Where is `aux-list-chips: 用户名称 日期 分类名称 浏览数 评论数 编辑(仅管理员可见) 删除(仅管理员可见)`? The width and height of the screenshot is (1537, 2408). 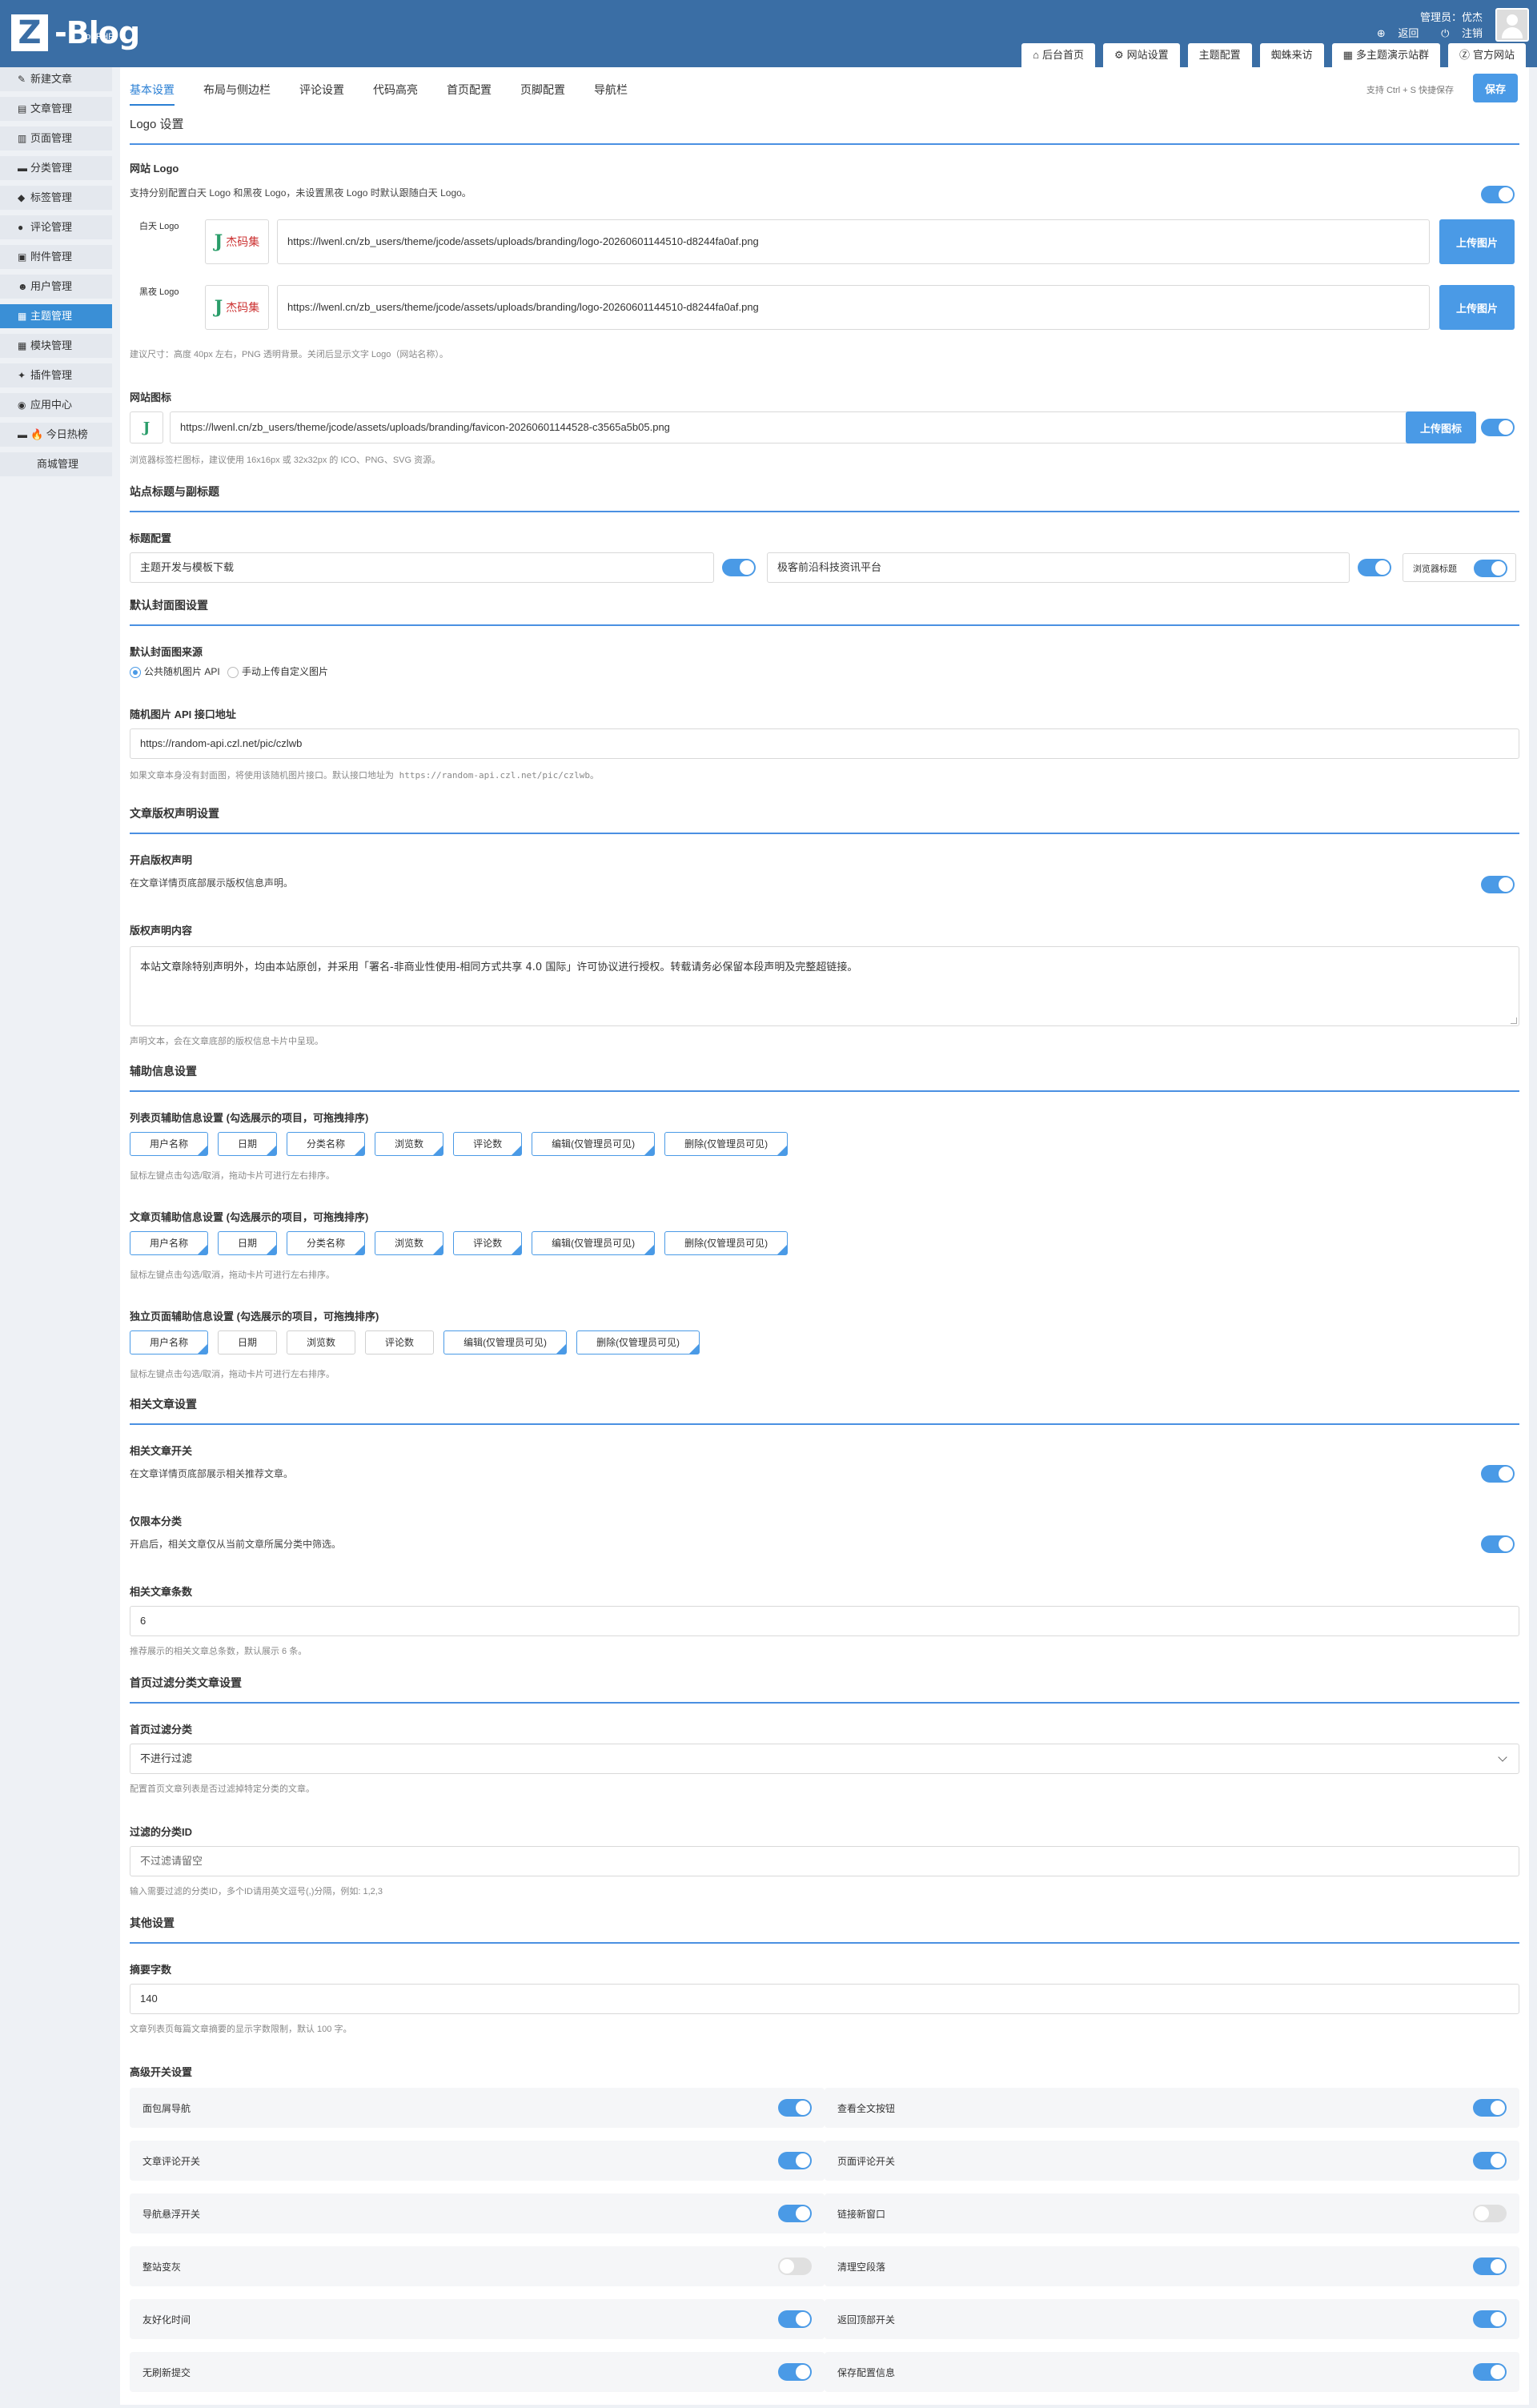
aux-list-chips: 用户名称 日期 分类名称 浏览数 评论数 编辑(仅管理员可见) 删除(仅管理员可见) is located at coordinates (464, 1144).